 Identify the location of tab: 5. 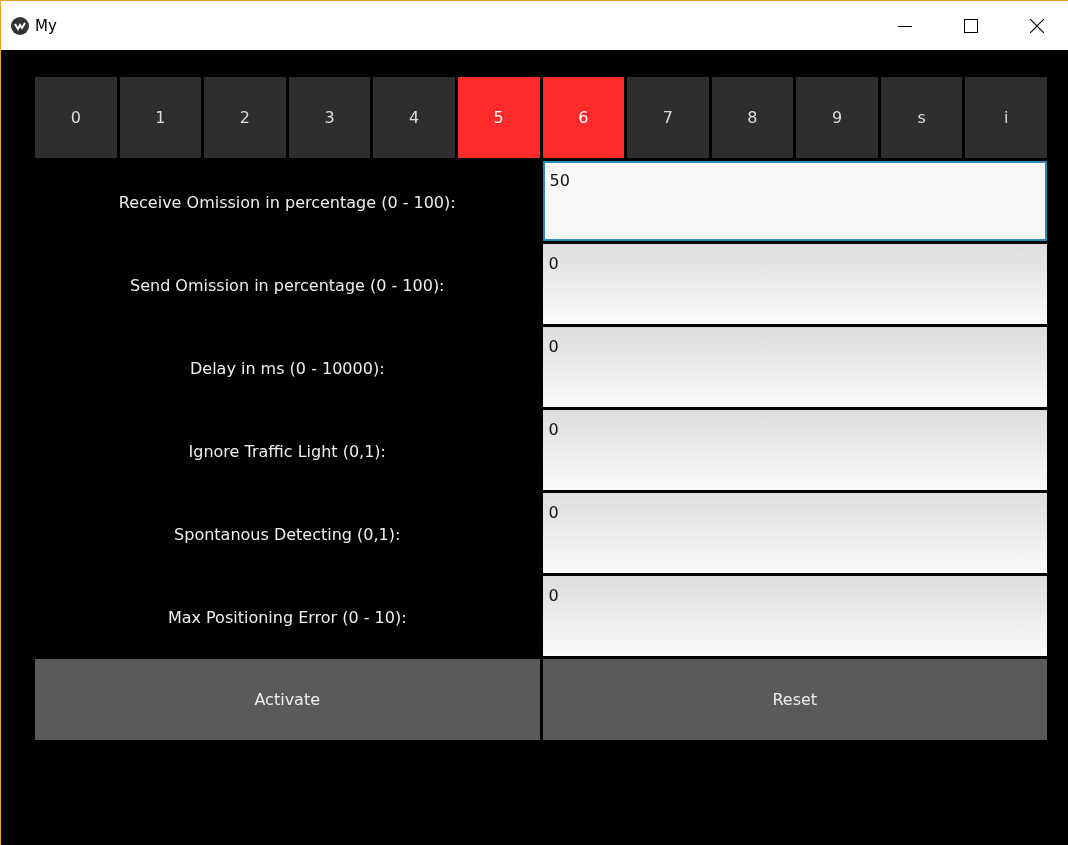
(498, 117).